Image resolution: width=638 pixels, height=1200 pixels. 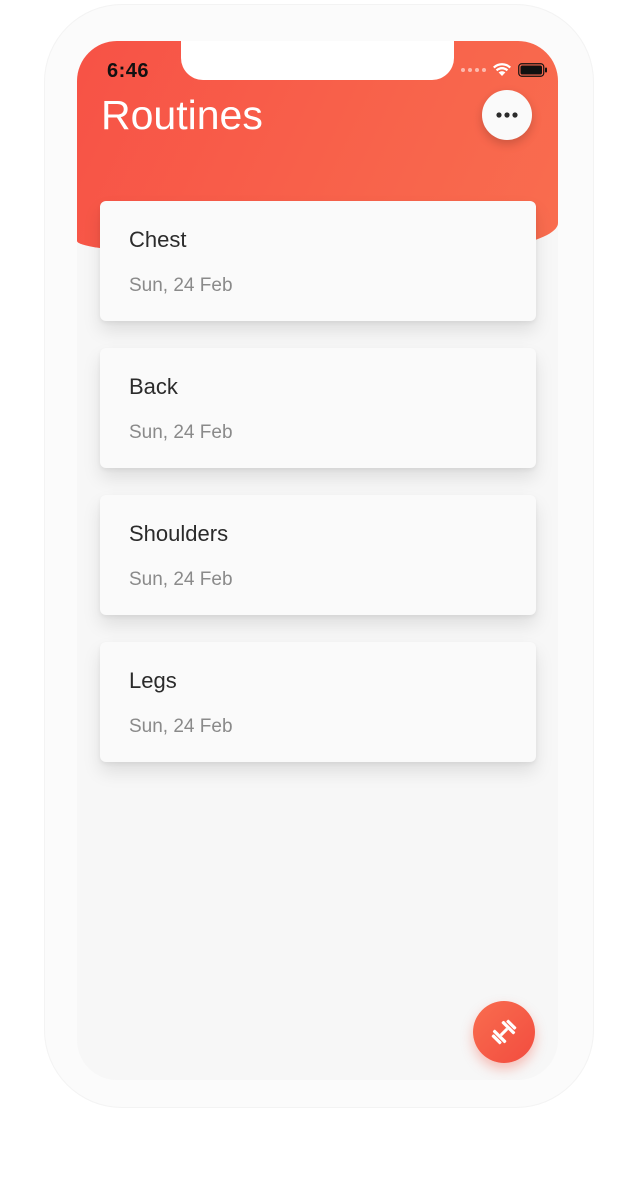 I want to click on page-title: Routines, so click(x=182, y=115).